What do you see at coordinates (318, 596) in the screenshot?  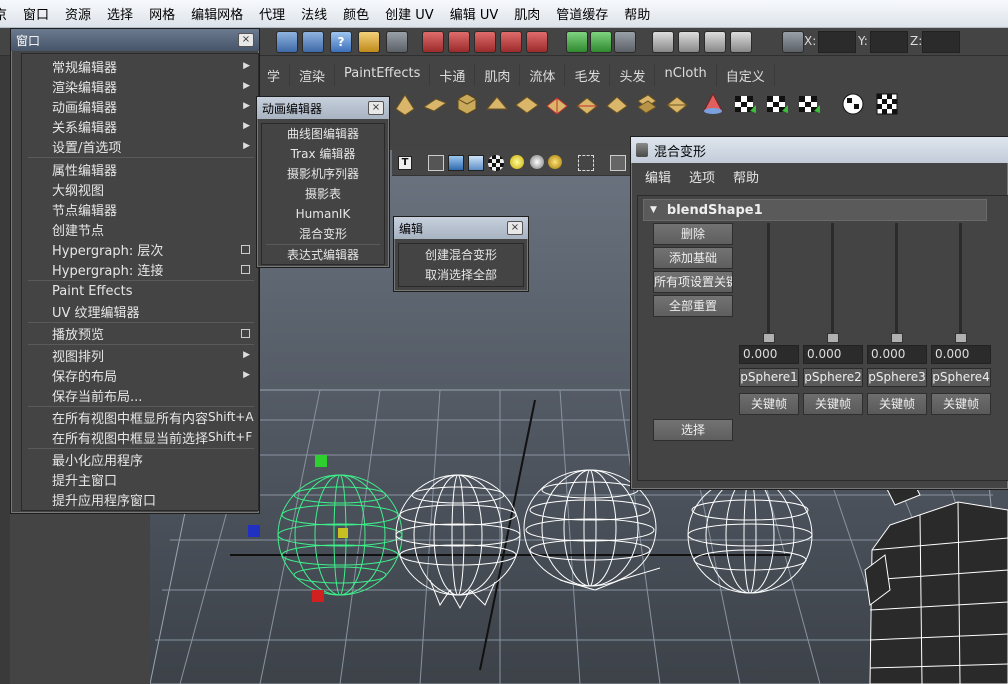 I see `move-manip-x-handle` at bounding box center [318, 596].